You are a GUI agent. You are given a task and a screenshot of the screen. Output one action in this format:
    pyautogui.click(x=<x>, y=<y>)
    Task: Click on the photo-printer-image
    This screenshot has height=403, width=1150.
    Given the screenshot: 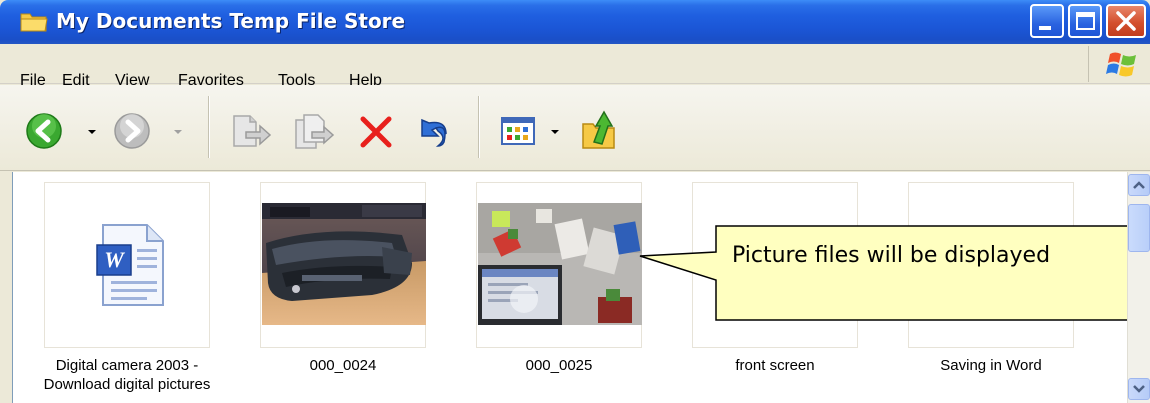 What is the action you would take?
    pyautogui.click(x=344, y=264)
    